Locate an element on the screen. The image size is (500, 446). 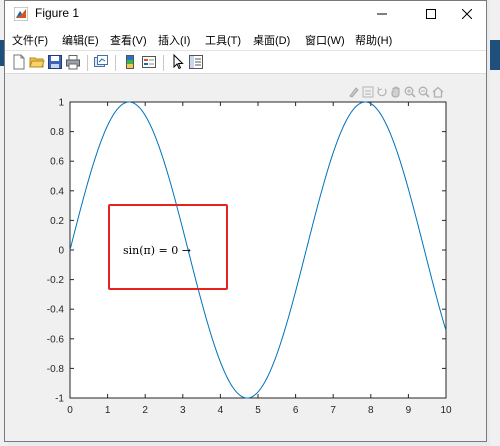
x-tick-label: 1 is located at coordinates (108, 410).